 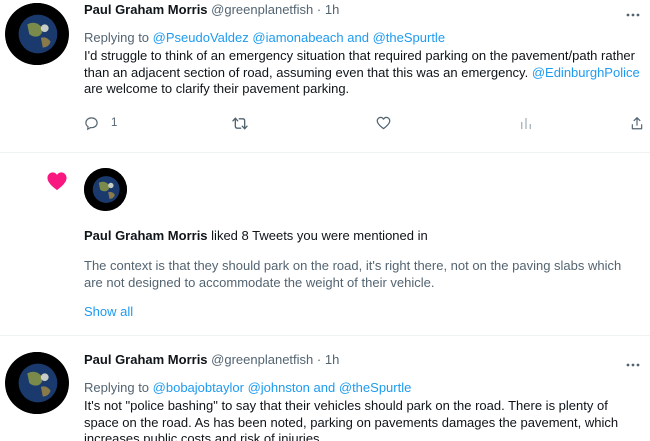 I want to click on share-icon, so click(x=637, y=122).